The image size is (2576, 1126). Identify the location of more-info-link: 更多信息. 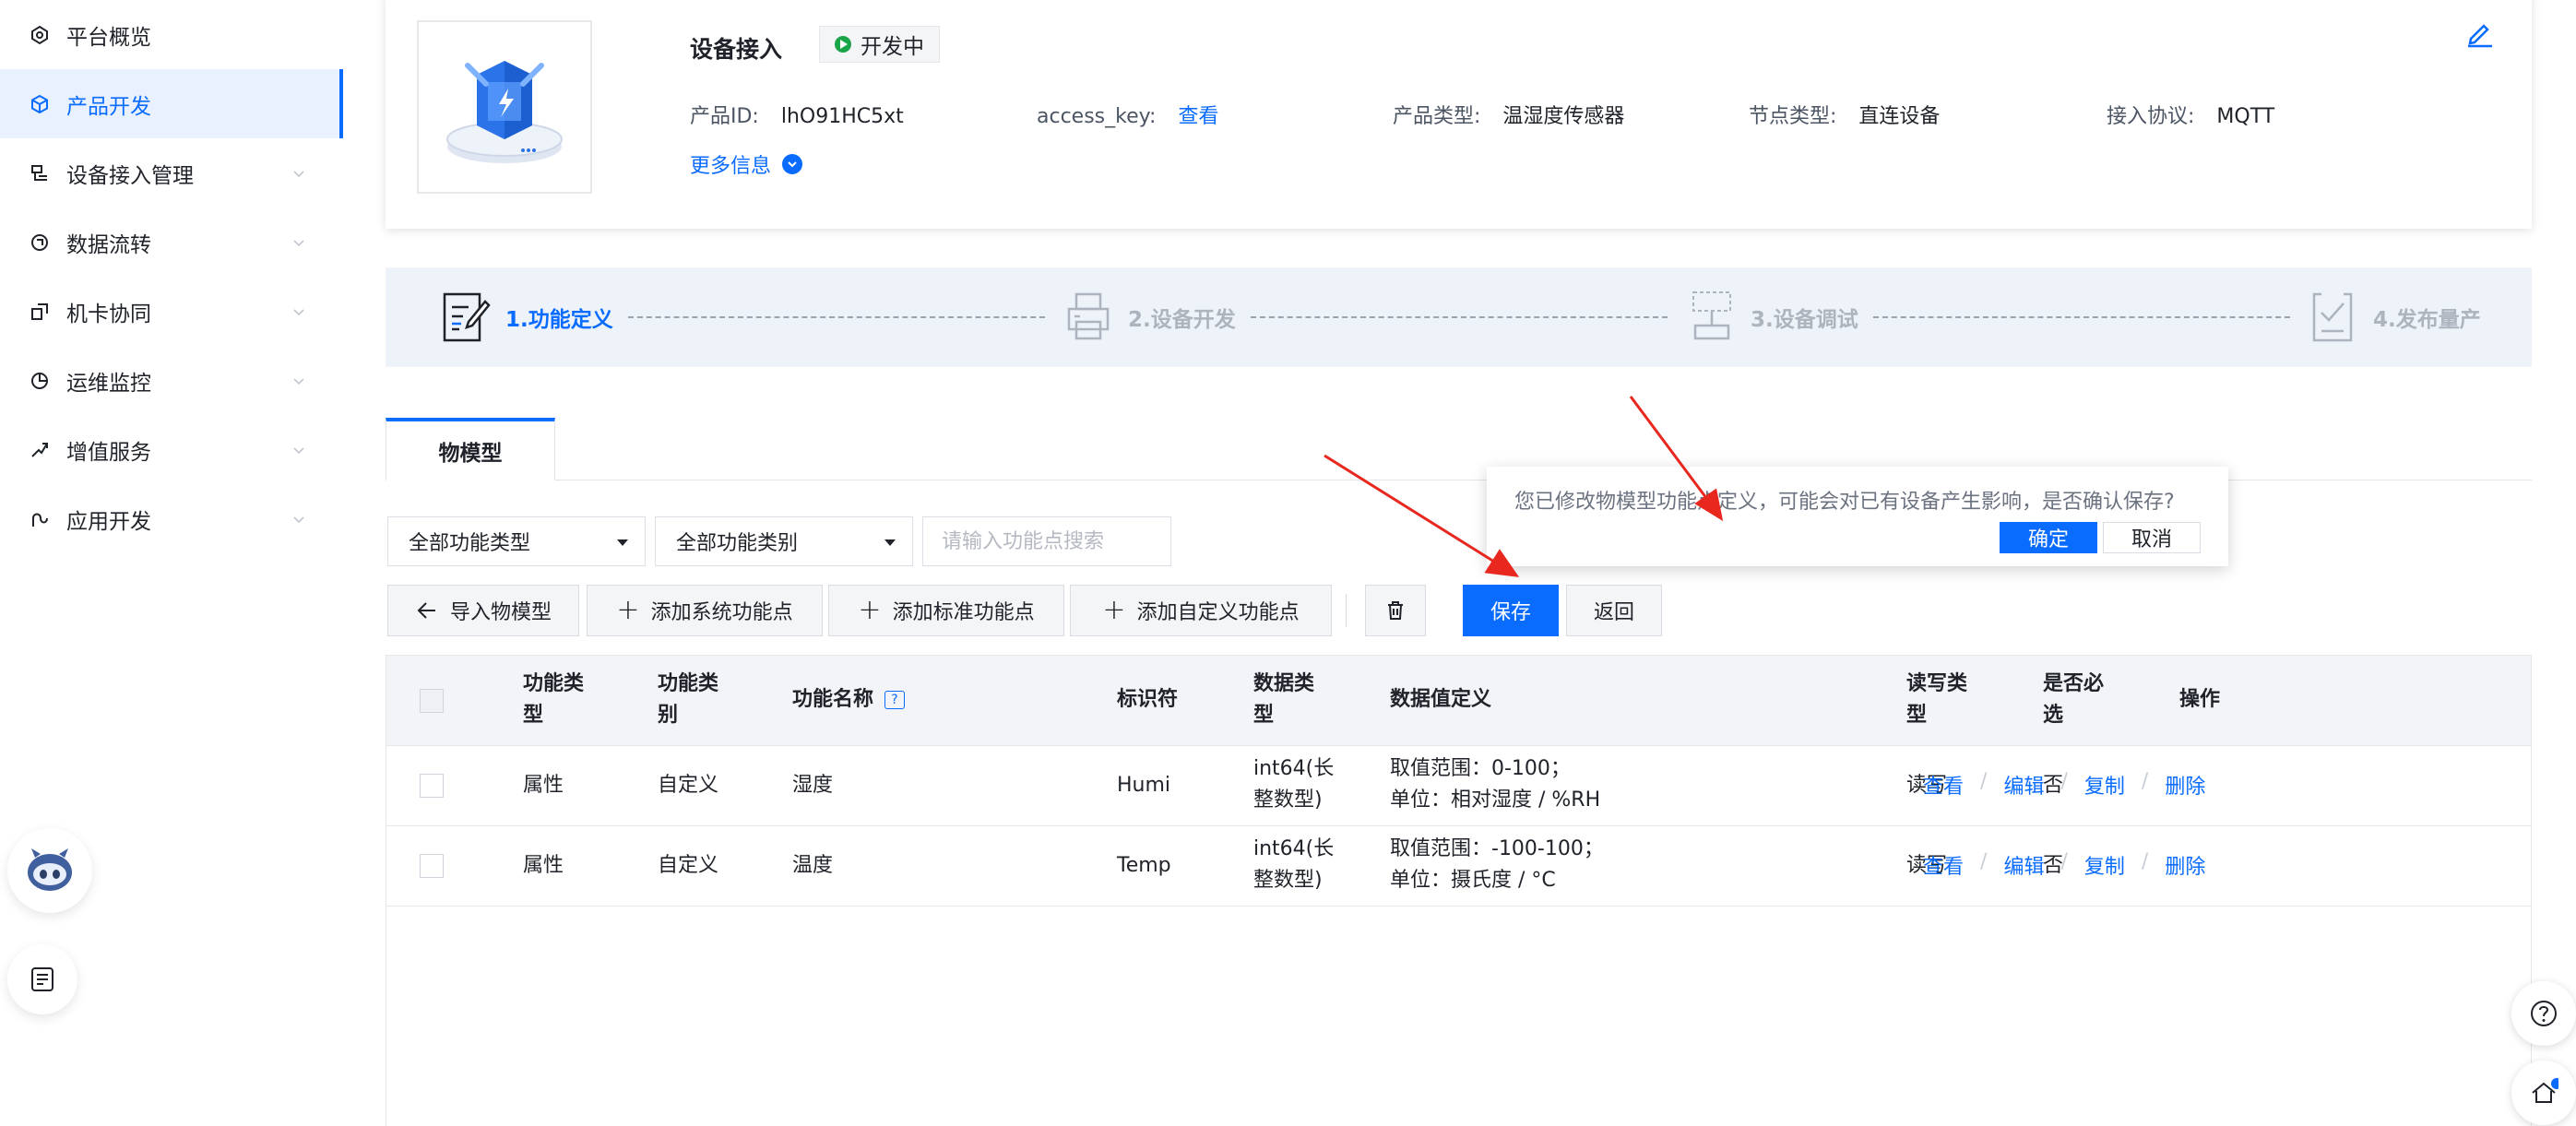
(746, 164).